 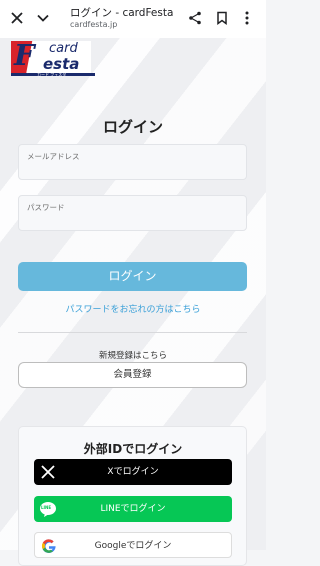 What do you see at coordinates (24, 55) in the screenshot?
I see `logo-big-letter: F` at bounding box center [24, 55].